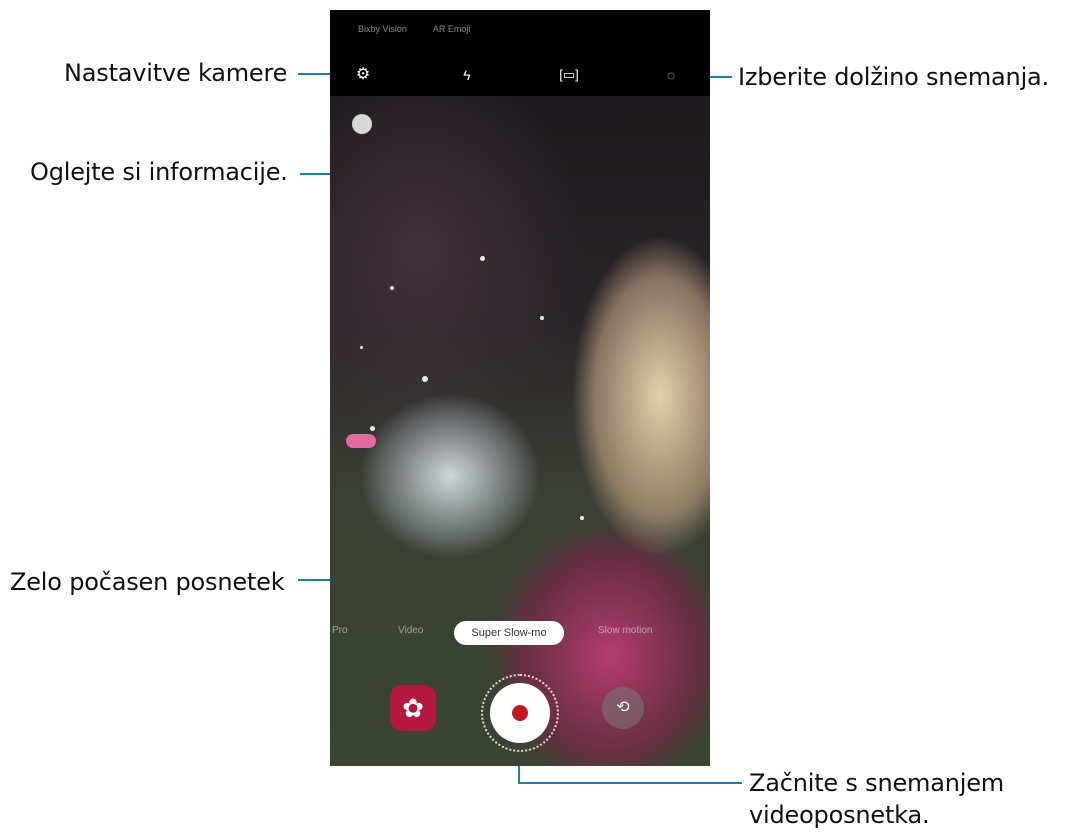 This screenshot has width=1066, height=834. I want to click on mode-slow-motion: Slow motion, so click(625, 630).